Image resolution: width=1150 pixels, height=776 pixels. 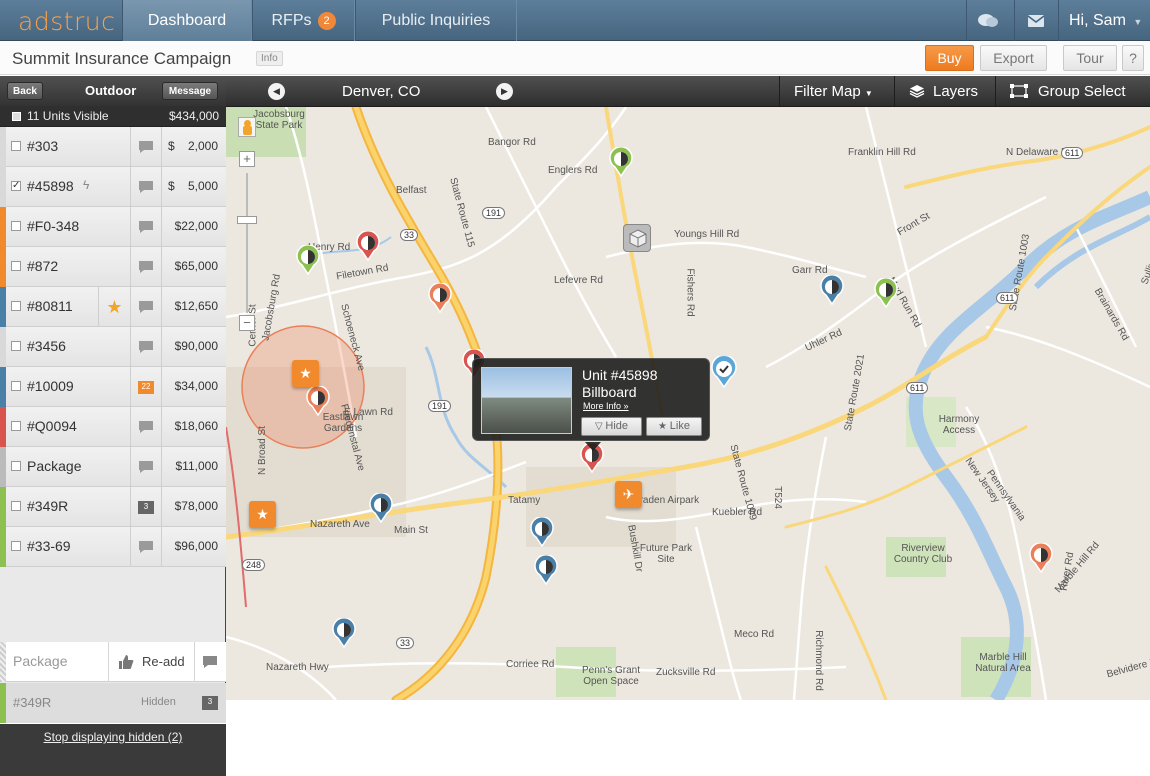 What do you see at coordinates (190, 91) in the screenshot?
I see `message-button: Message` at bounding box center [190, 91].